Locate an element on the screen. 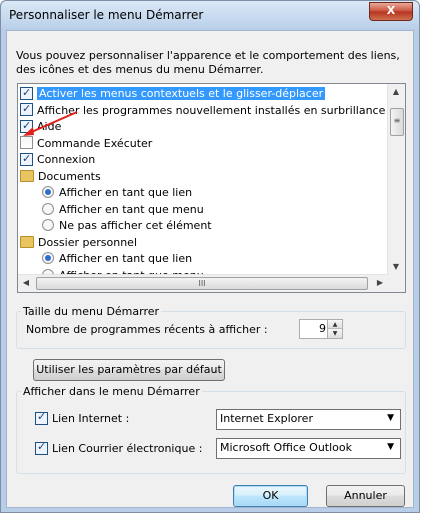  recent-programs-spinner: 9 ▲ ▼ is located at coordinates (321, 329).